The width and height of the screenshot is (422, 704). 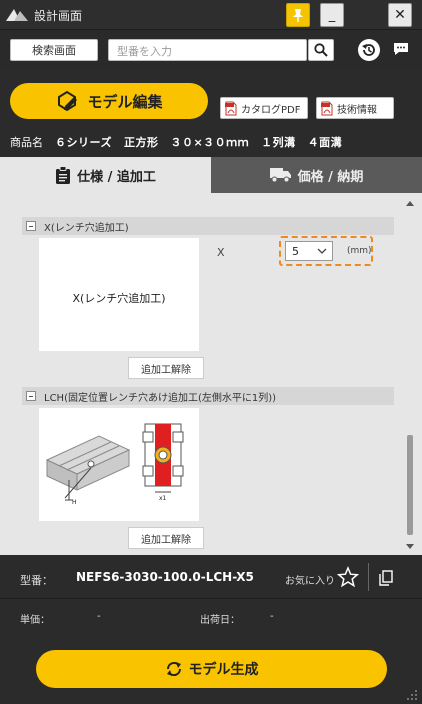 What do you see at coordinates (17, 15) in the screenshot?
I see `app-logo-icon` at bounding box center [17, 15].